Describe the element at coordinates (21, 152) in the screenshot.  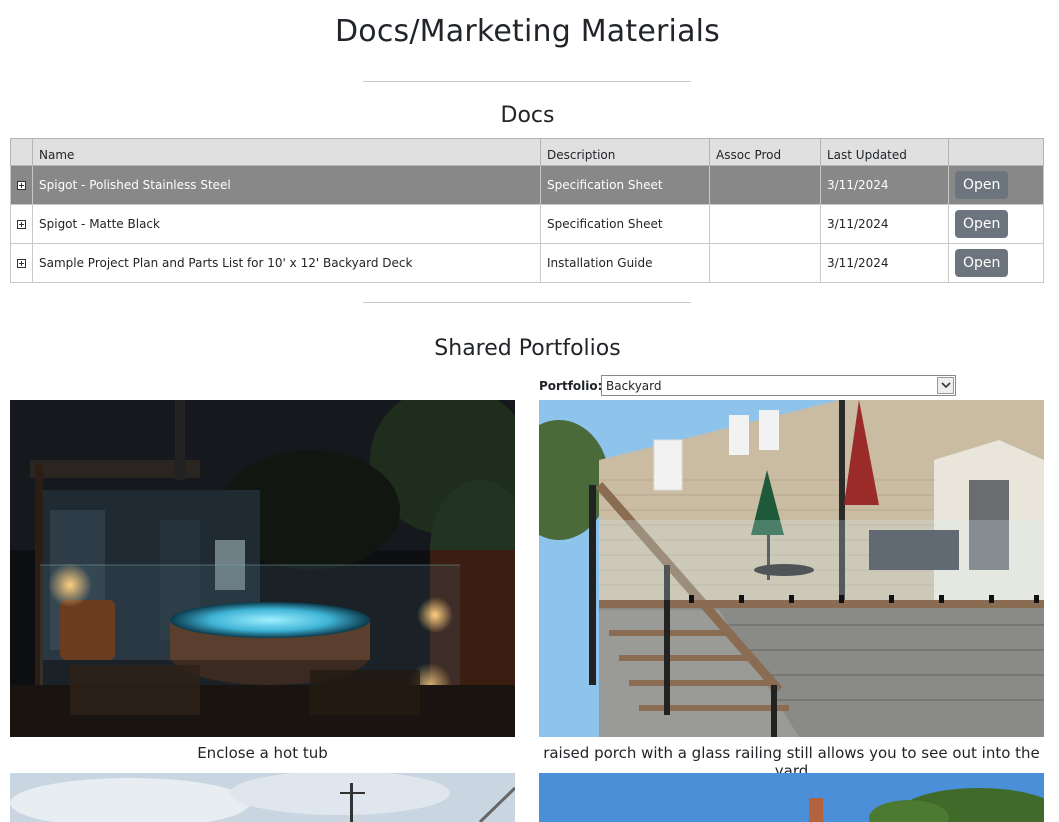
I see `column-header-expand` at that location.